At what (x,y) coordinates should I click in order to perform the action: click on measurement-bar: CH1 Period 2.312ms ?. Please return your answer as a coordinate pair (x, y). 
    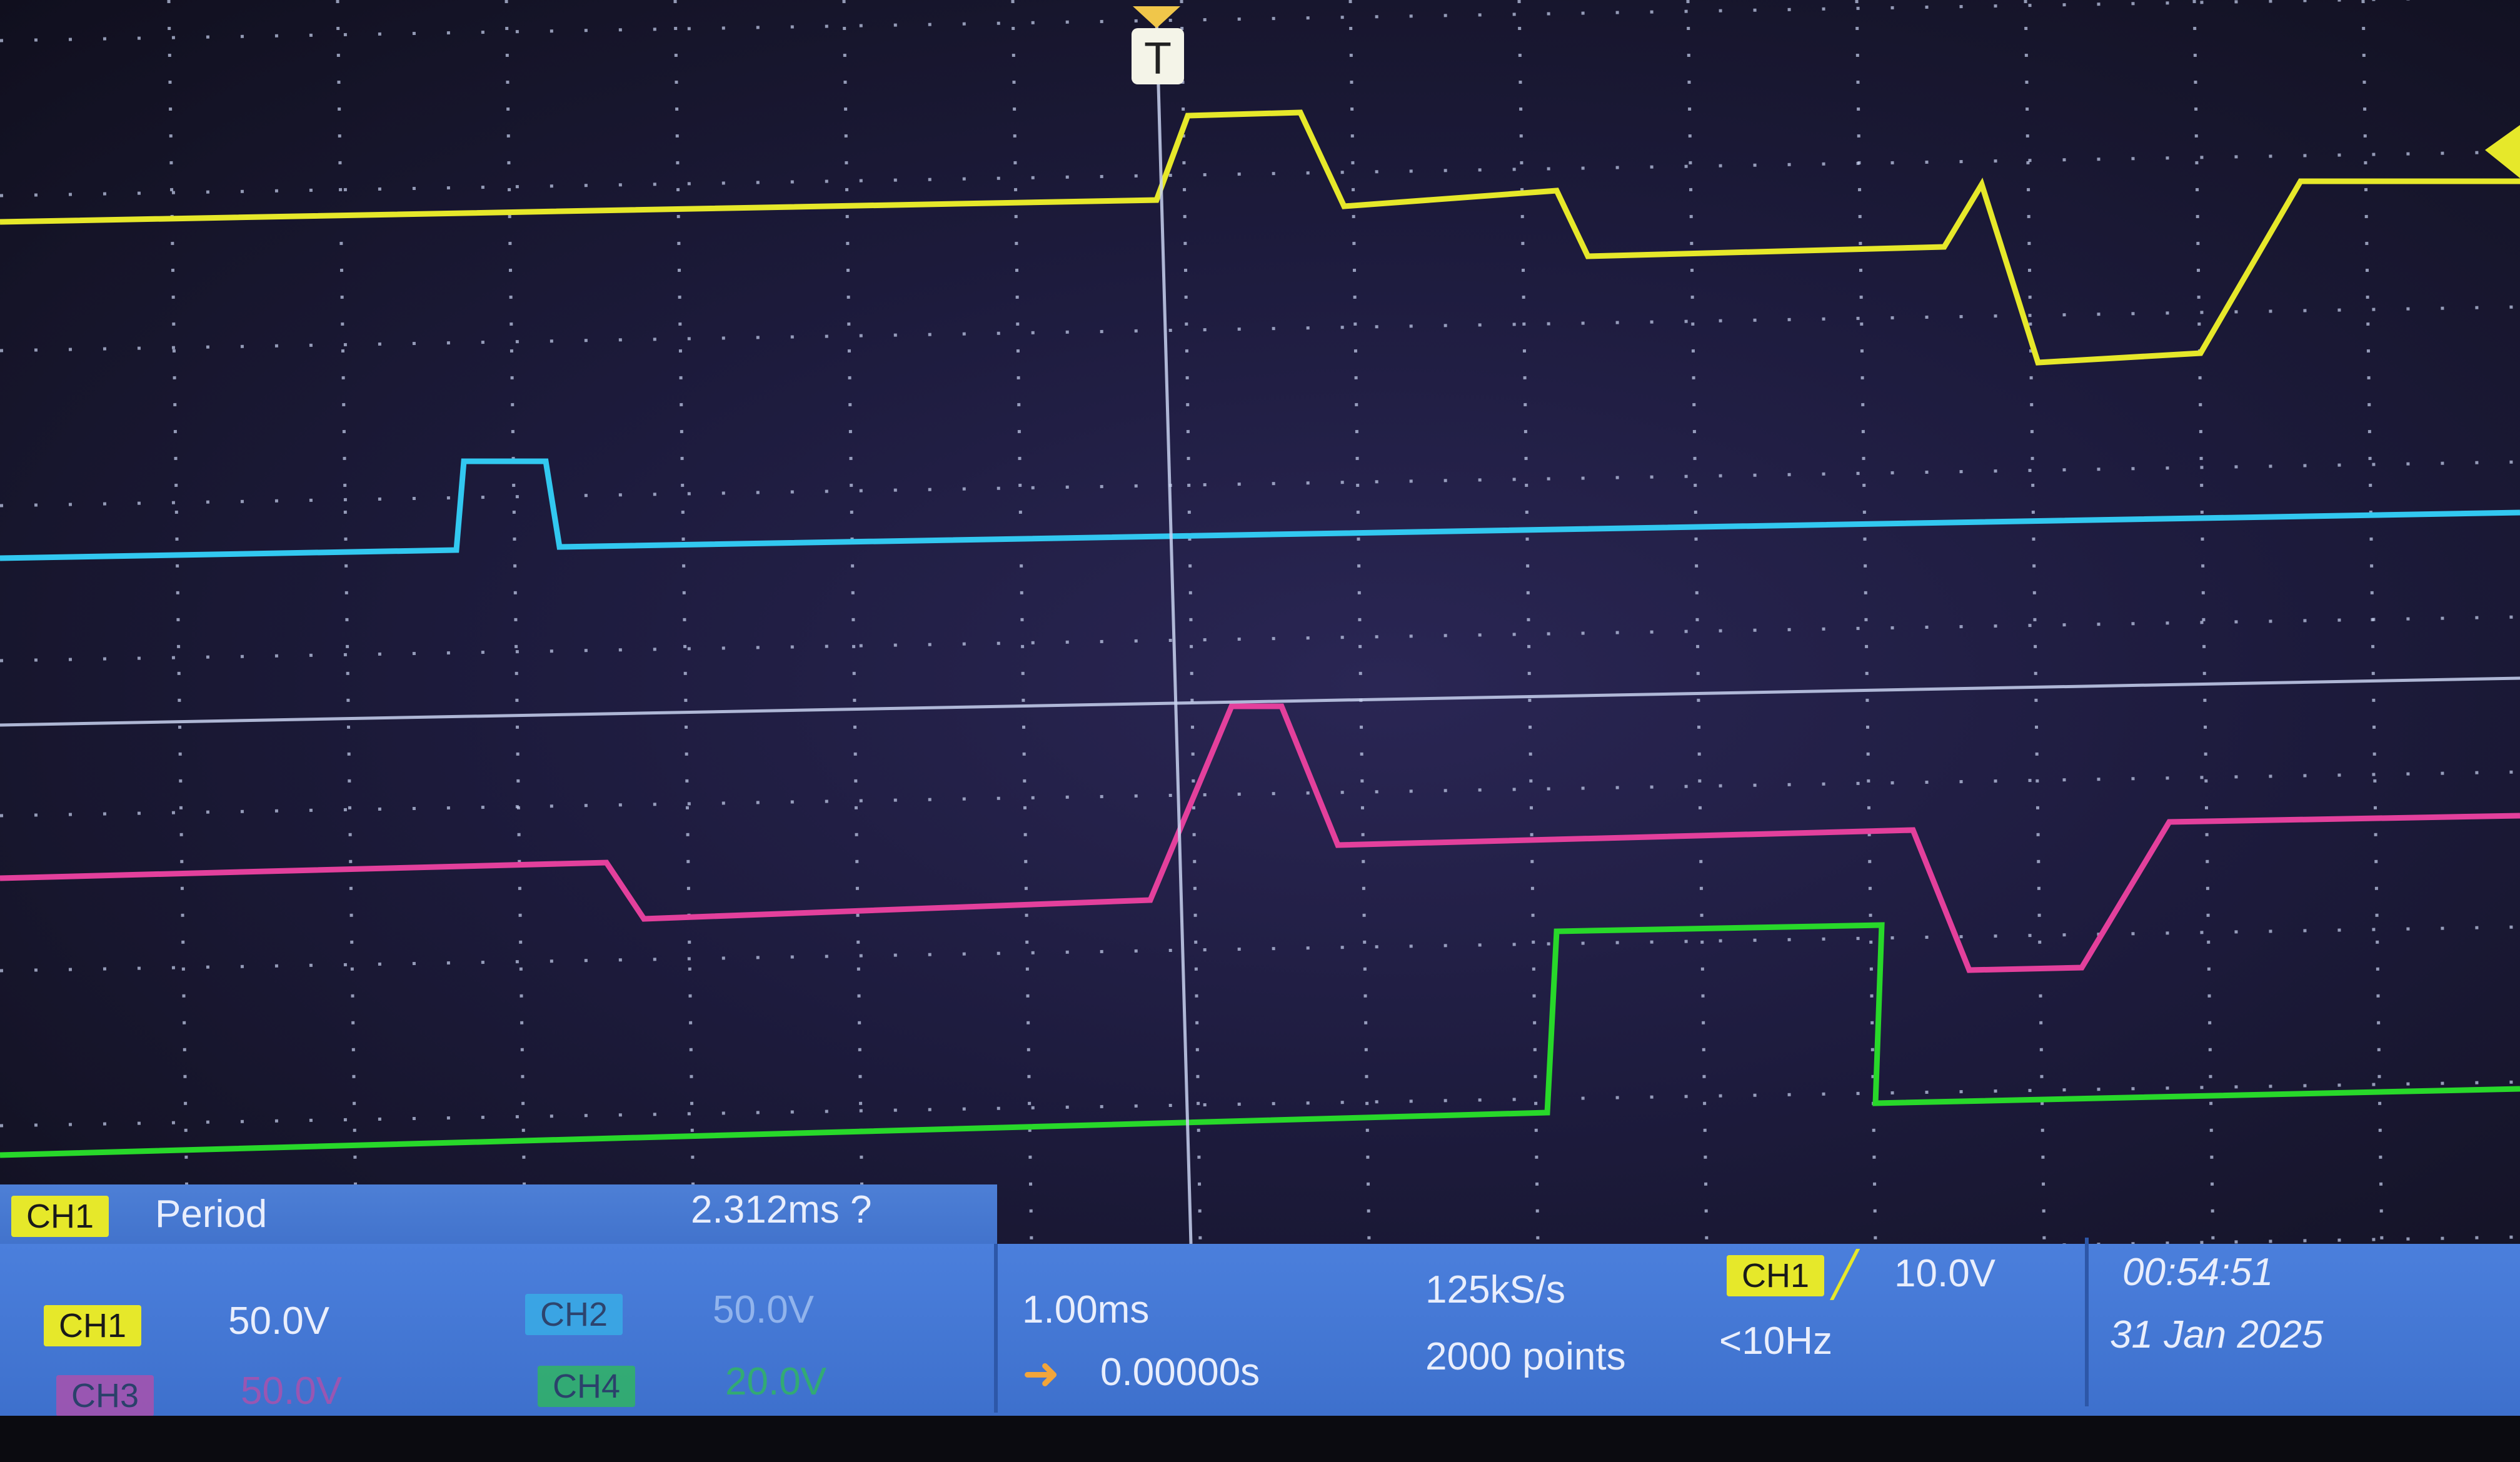
    Looking at the image, I should click on (499, 1214).